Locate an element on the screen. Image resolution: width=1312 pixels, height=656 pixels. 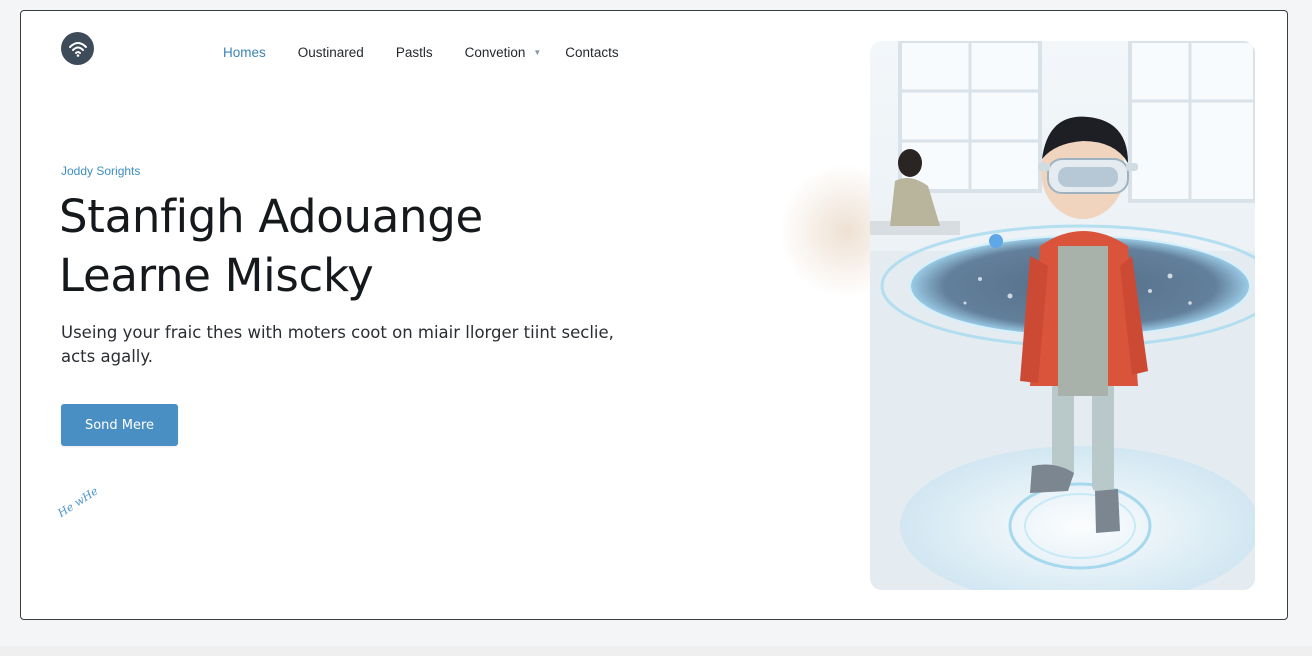
nav-item-pastls: Pastls is located at coordinates (414, 52).